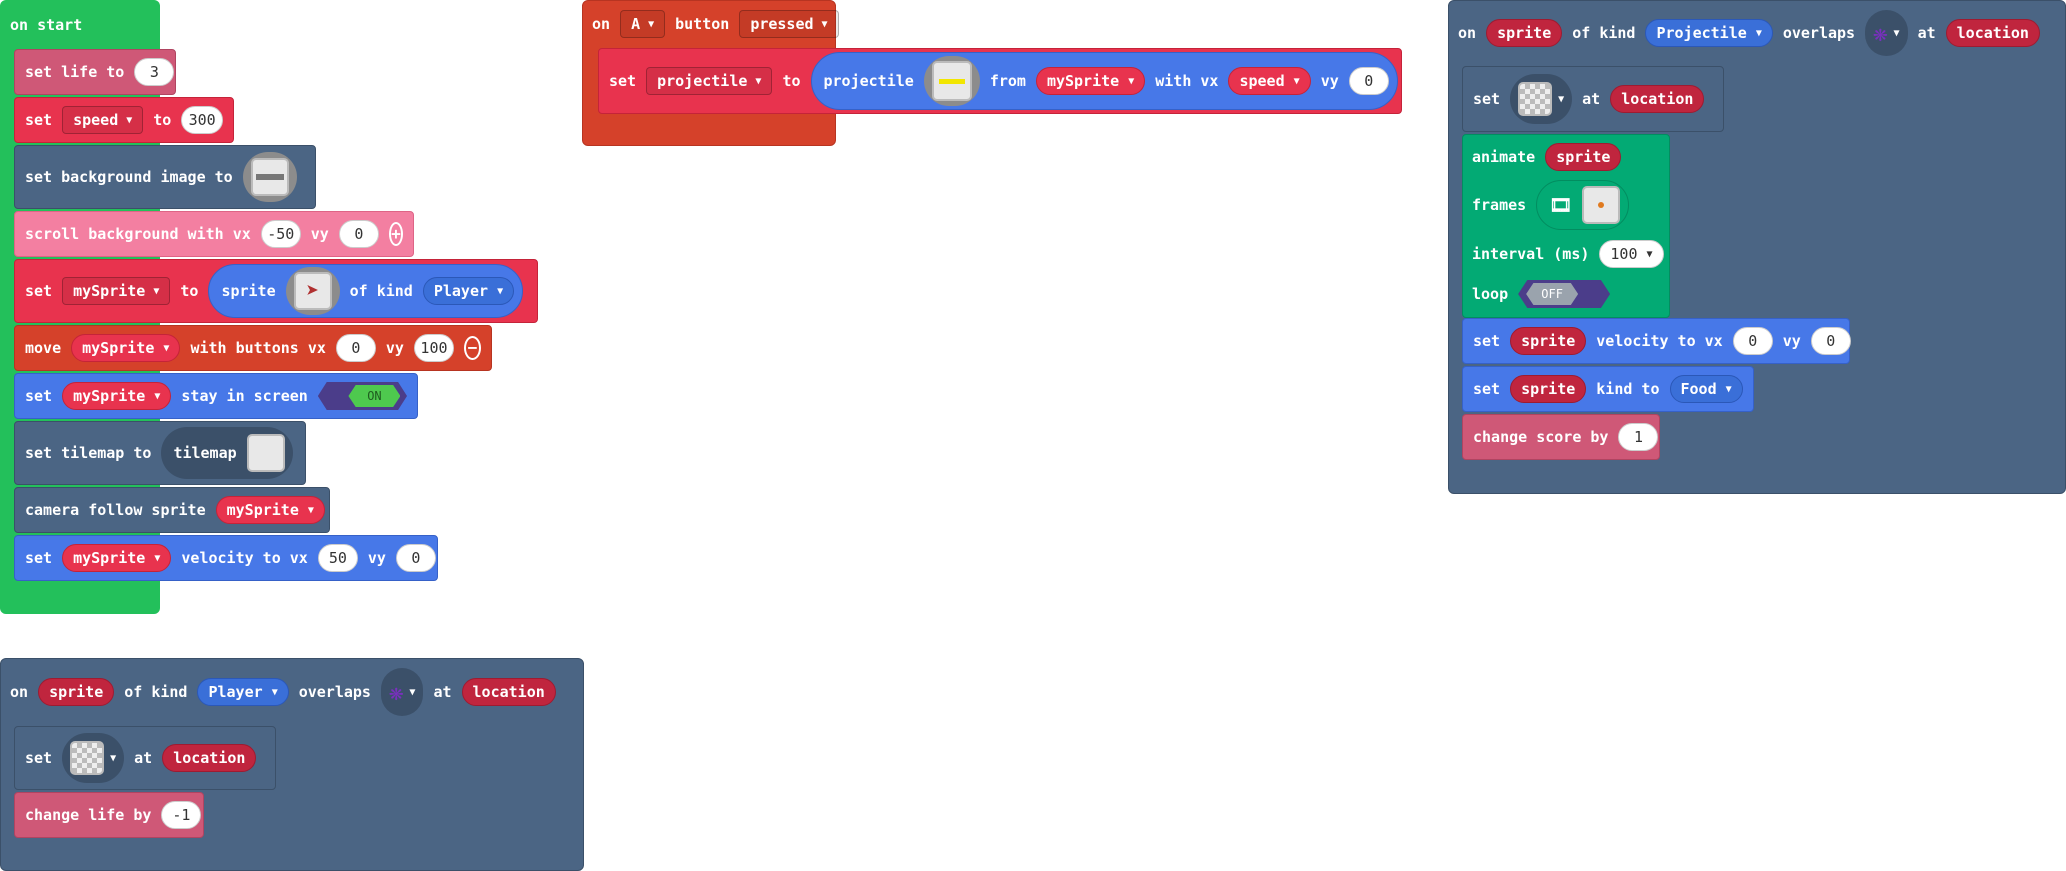 The height and width of the screenshot is (871, 2066). I want to click on loop-row: loop OFF, so click(1541, 294).